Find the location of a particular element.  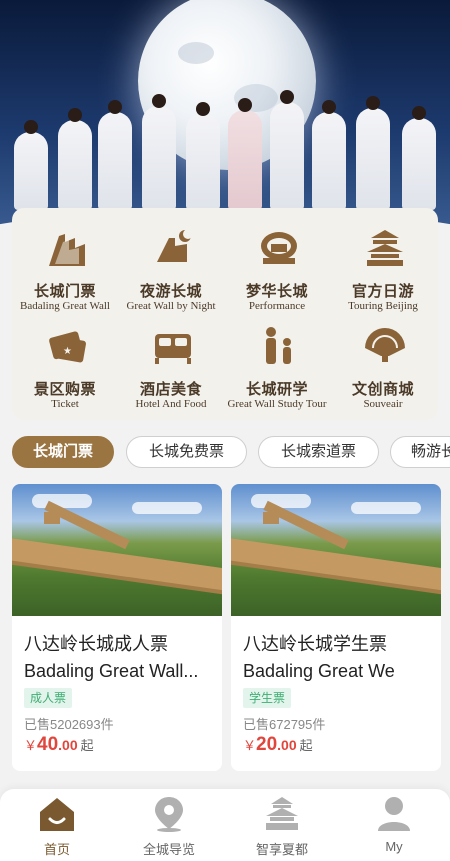

product-title: 八达岭长城学生票 is located at coordinates (315, 644).